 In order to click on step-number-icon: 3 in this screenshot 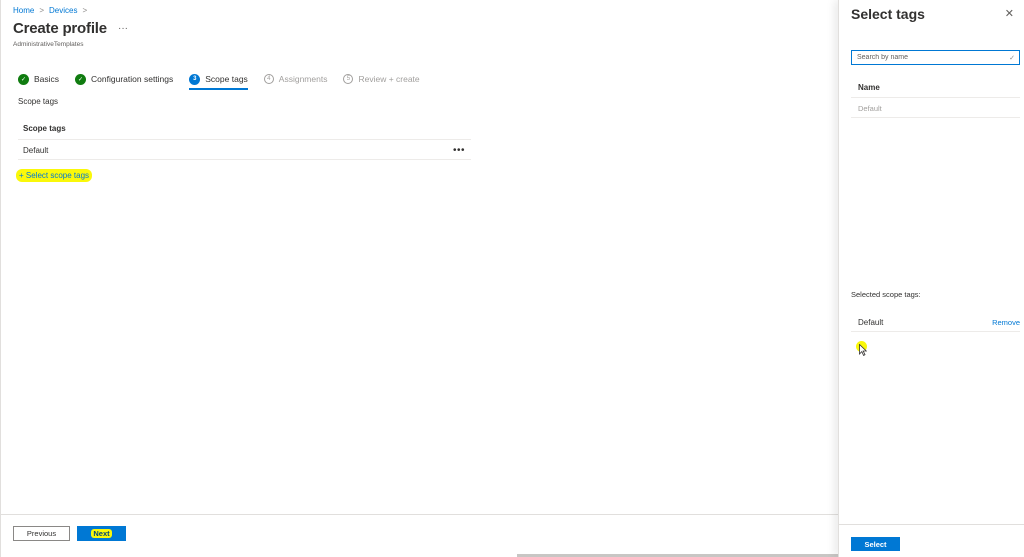, I will do `click(195, 79)`.